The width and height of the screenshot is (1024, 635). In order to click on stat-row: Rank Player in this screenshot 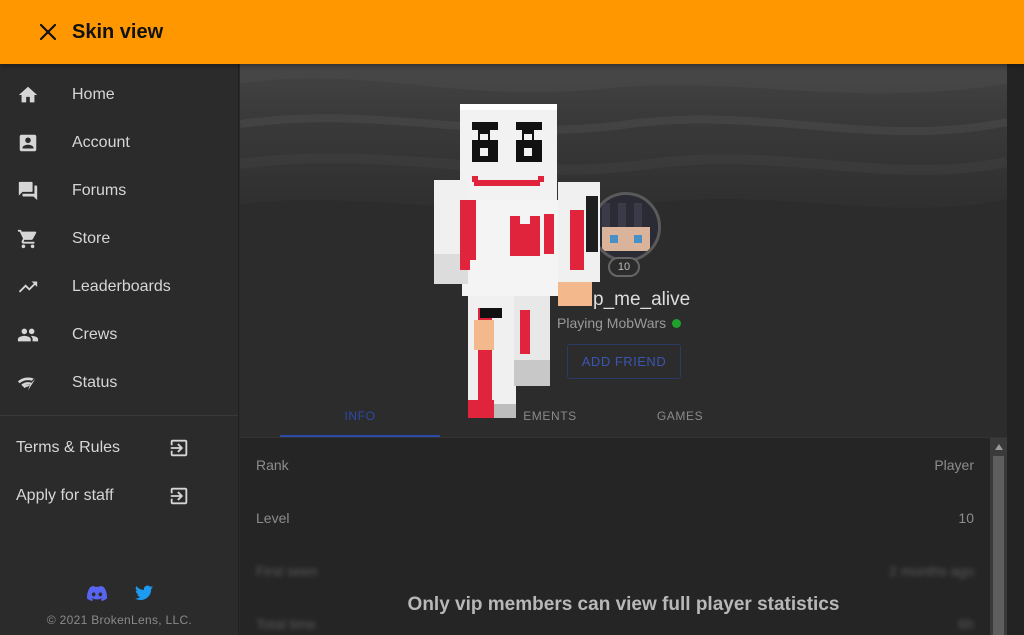, I will do `click(615, 464)`.